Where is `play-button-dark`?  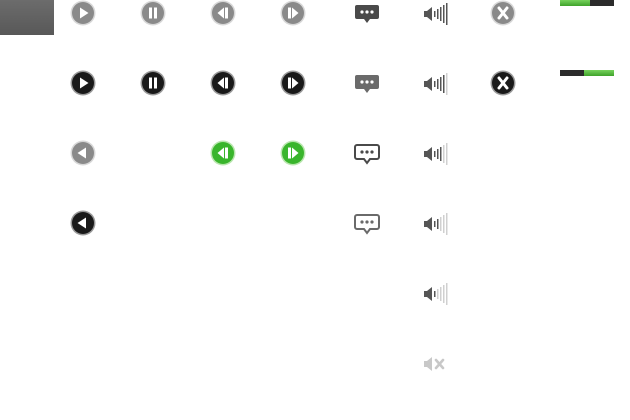 play-button-dark is located at coordinates (83, 83).